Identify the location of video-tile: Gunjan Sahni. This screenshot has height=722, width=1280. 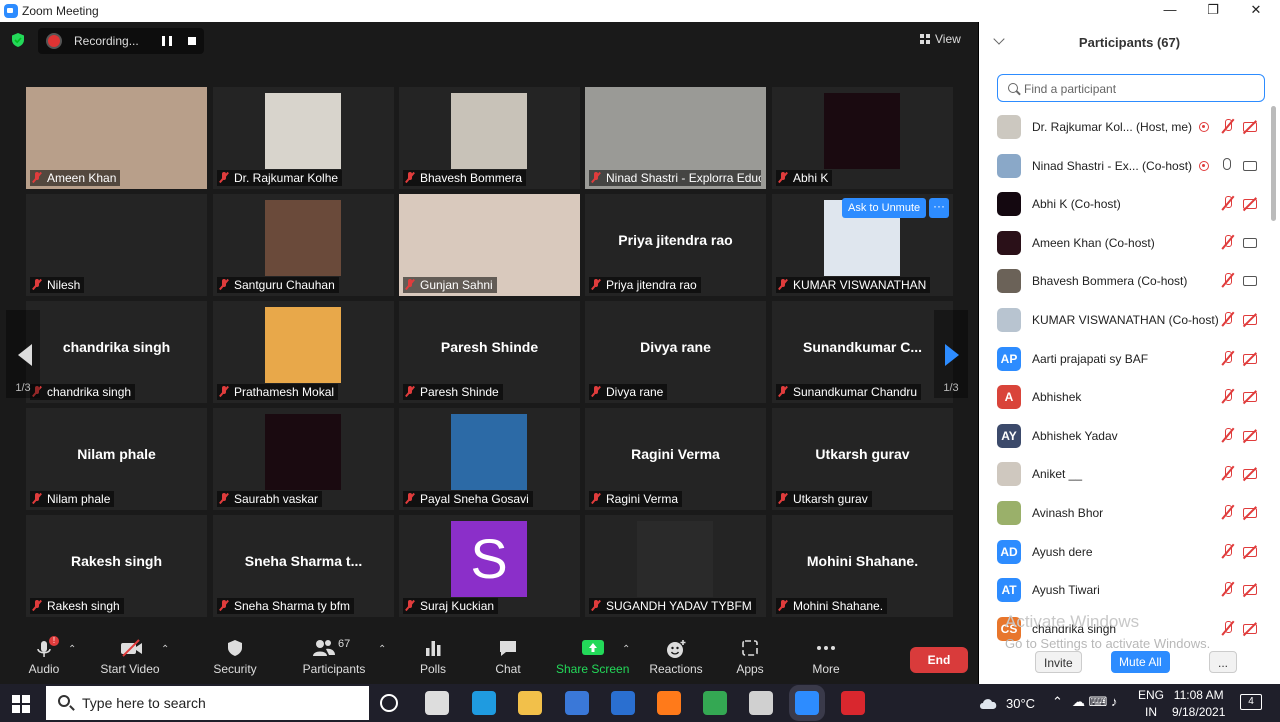
(489, 245).